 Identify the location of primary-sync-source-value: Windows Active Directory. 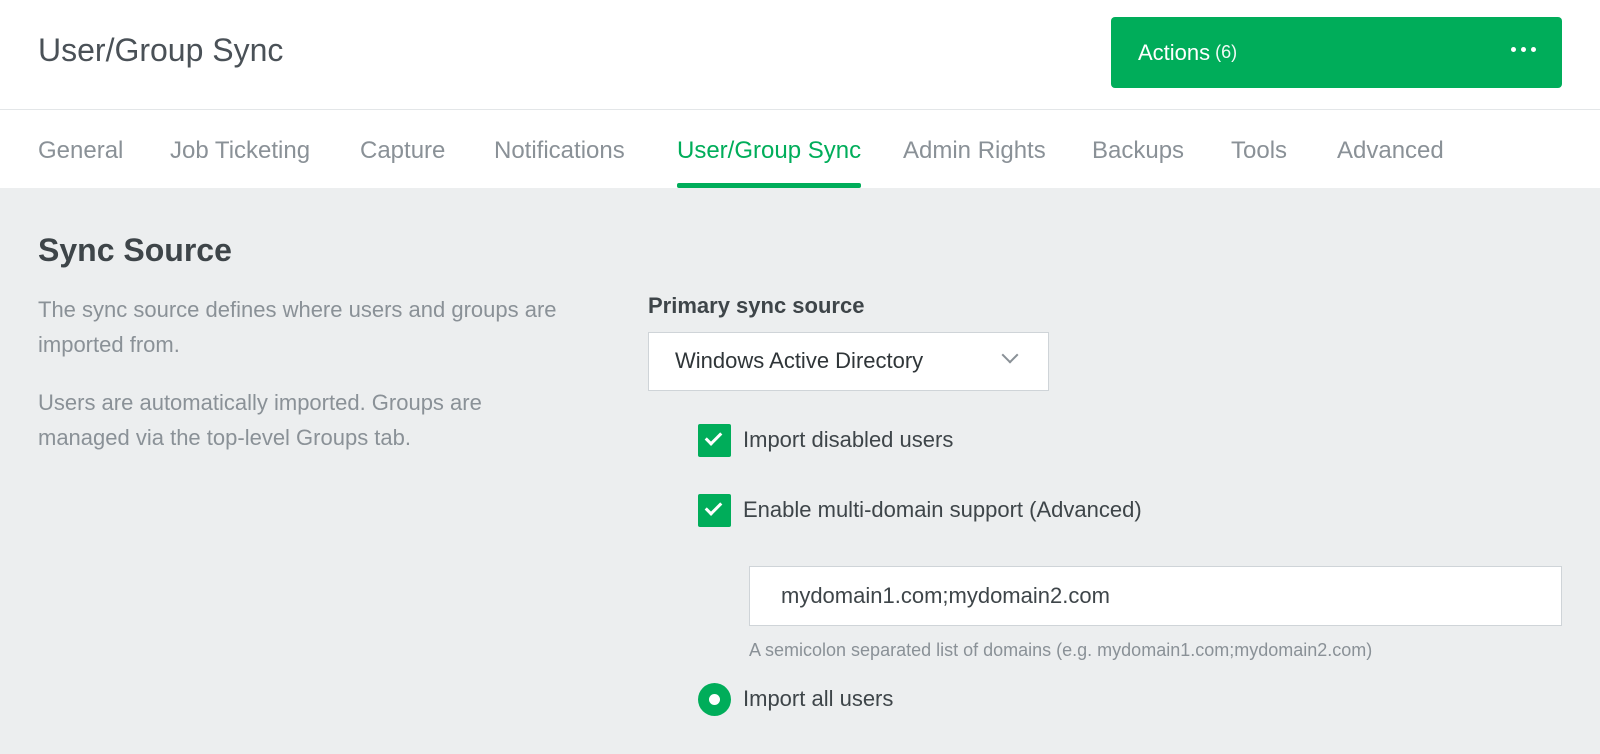
(799, 360).